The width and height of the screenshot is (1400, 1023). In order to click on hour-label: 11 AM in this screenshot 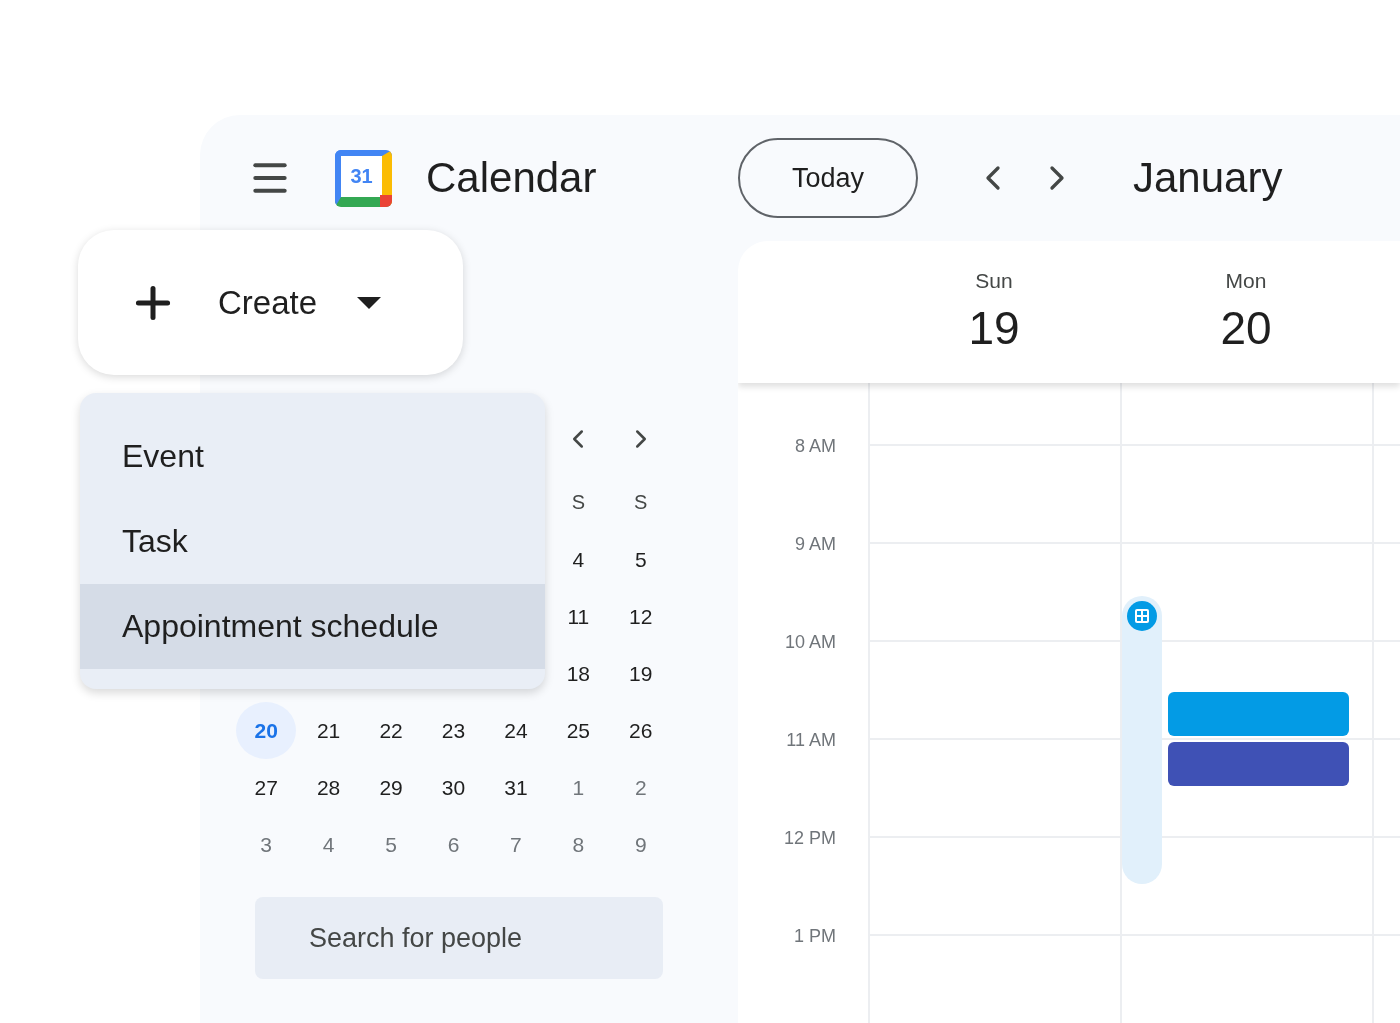, I will do `click(811, 740)`.